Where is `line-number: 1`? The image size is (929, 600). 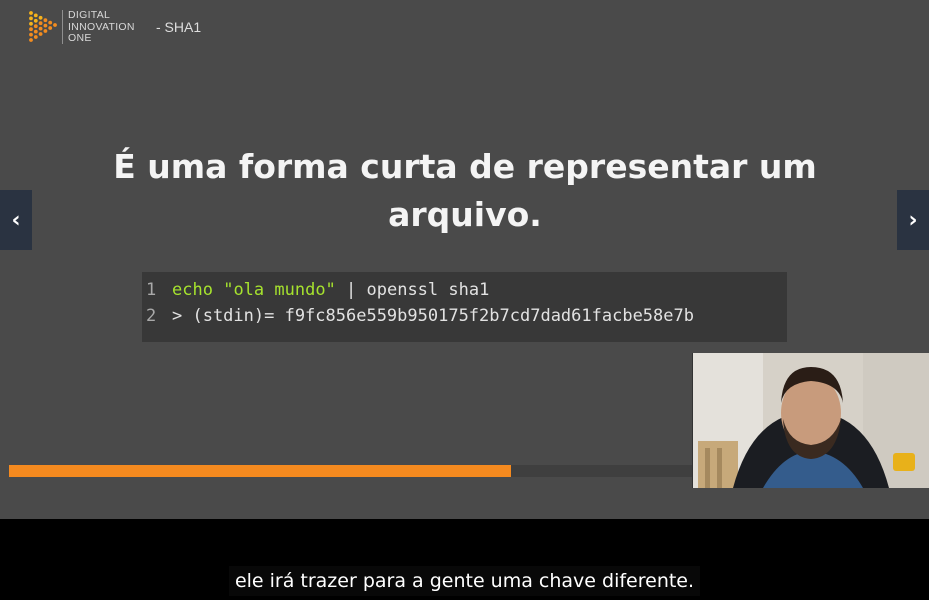 line-number: 1 is located at coordinates (151, 290).